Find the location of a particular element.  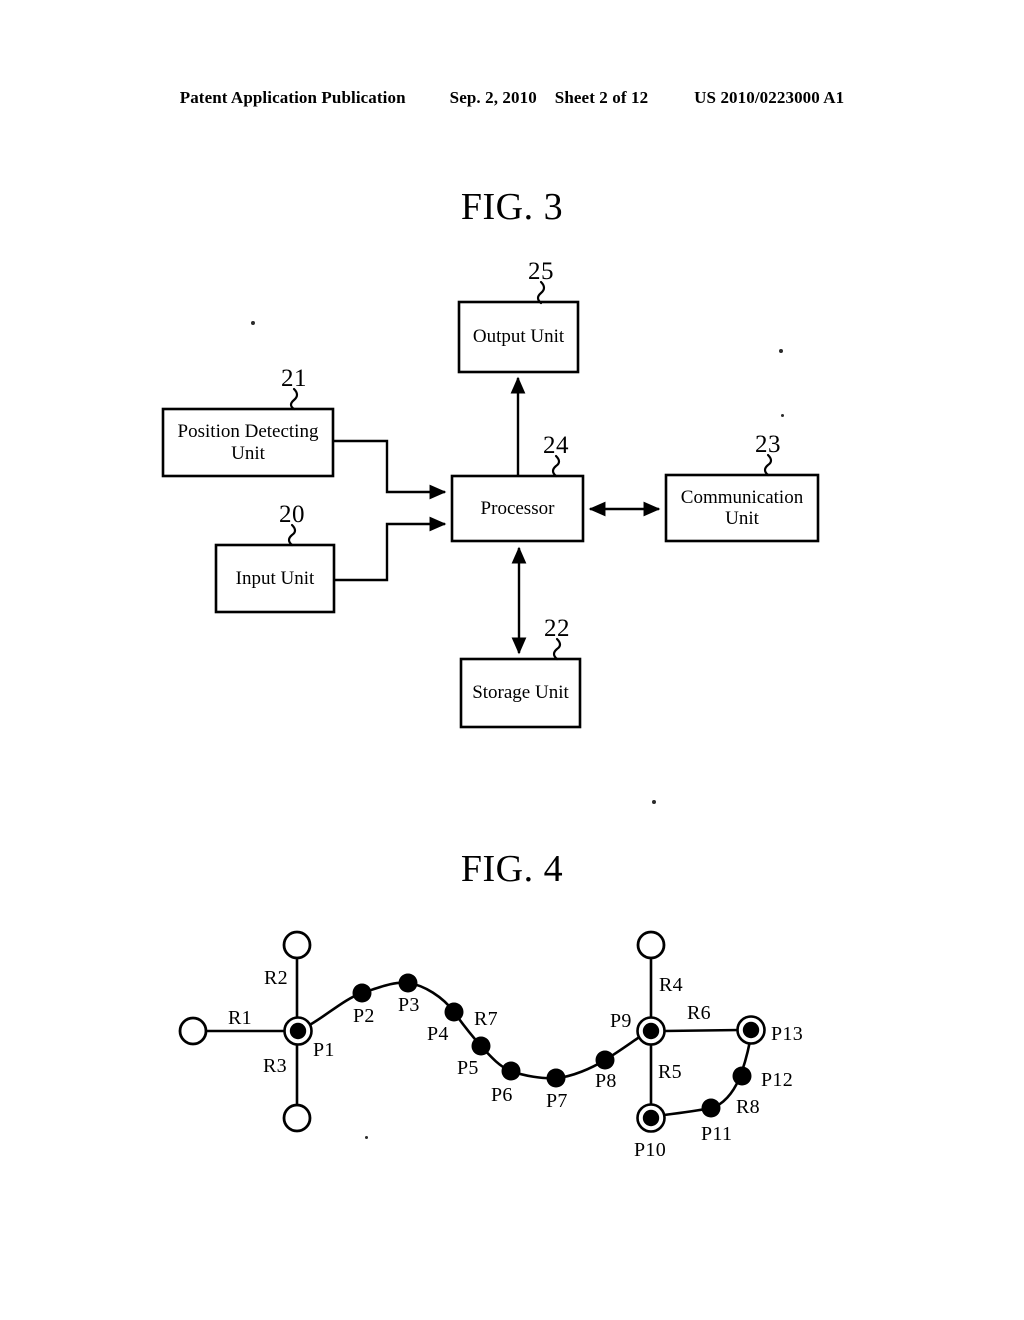

node-dot-P11 is located at coordinates (711, 1108).